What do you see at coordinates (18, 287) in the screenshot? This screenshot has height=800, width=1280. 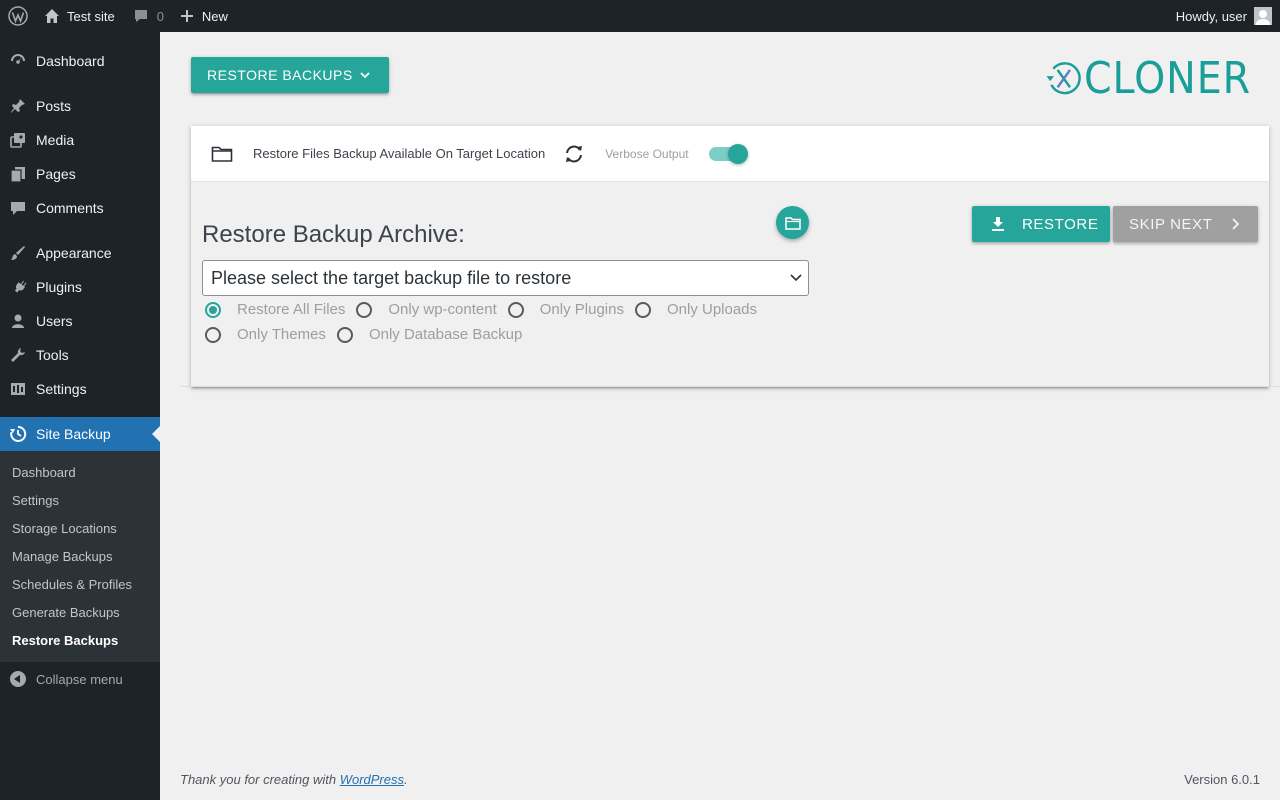 I see `plugin-icon` at bounding box center [18, 287].